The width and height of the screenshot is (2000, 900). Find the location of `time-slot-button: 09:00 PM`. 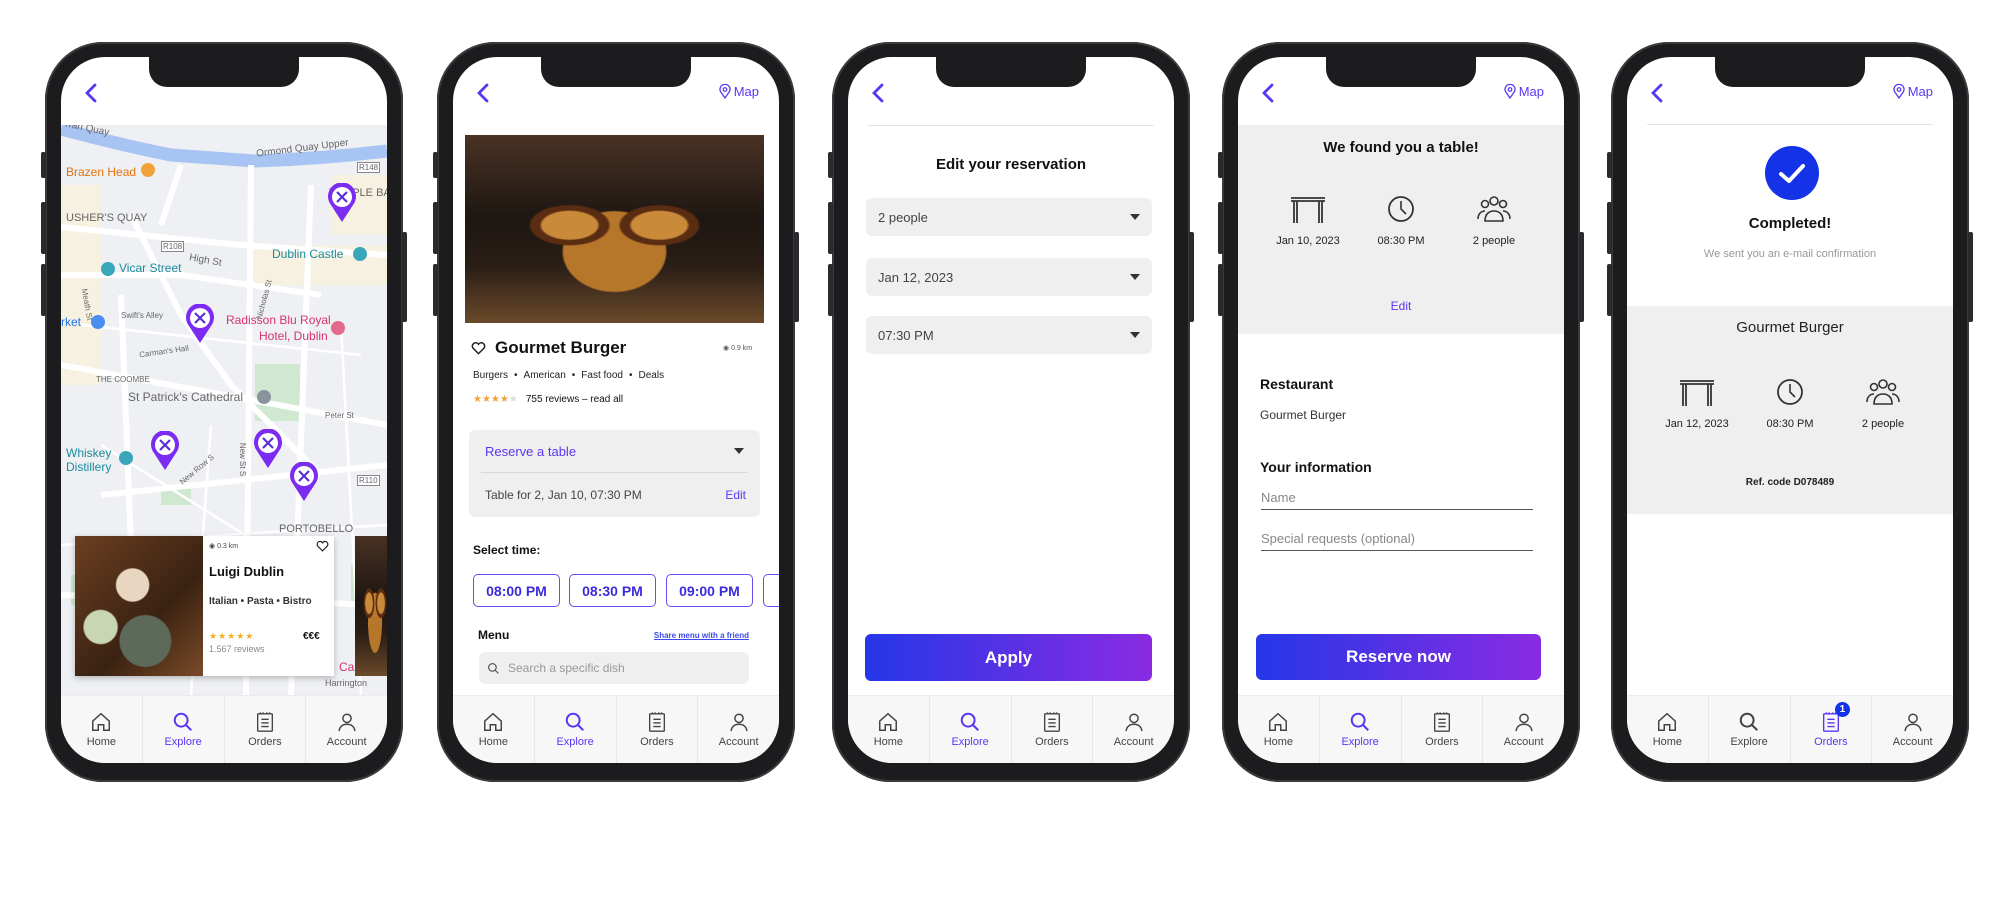

time-slot-button: 09:00 PM is located at coordinates (709, 590).